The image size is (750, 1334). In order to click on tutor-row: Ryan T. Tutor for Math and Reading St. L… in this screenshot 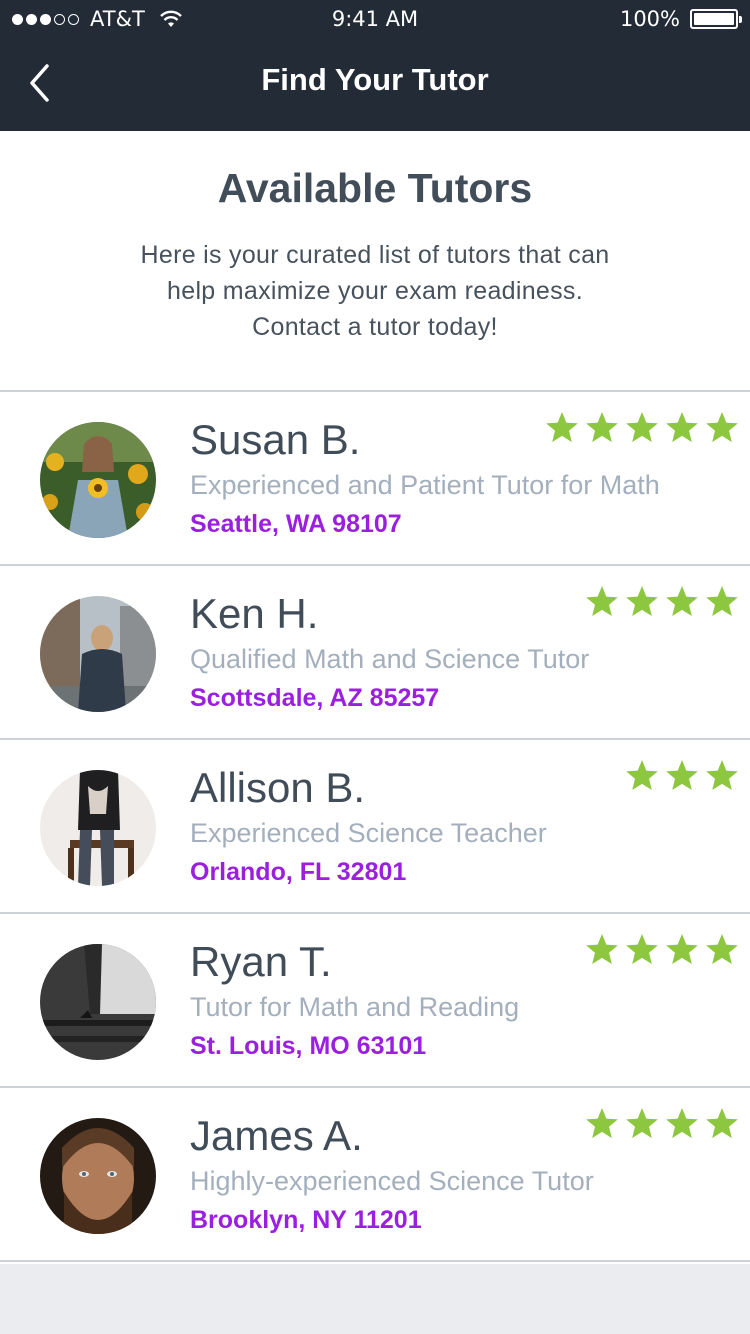, I will do `click(375, 1001)`.